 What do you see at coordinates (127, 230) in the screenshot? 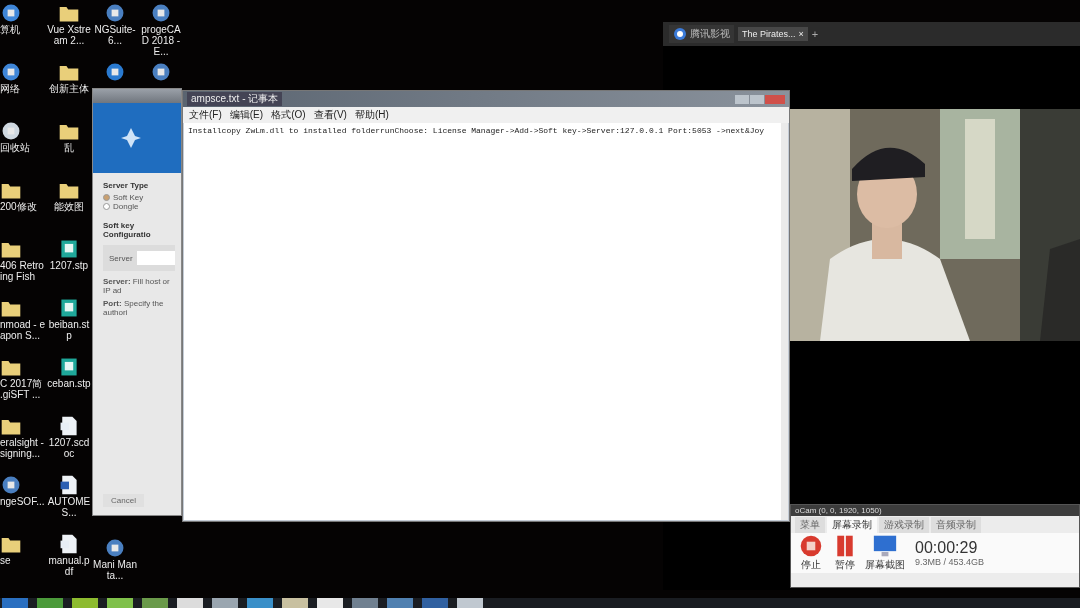
I see `section-heading: Soft key Configuratio` at bounding box center [127, 230].